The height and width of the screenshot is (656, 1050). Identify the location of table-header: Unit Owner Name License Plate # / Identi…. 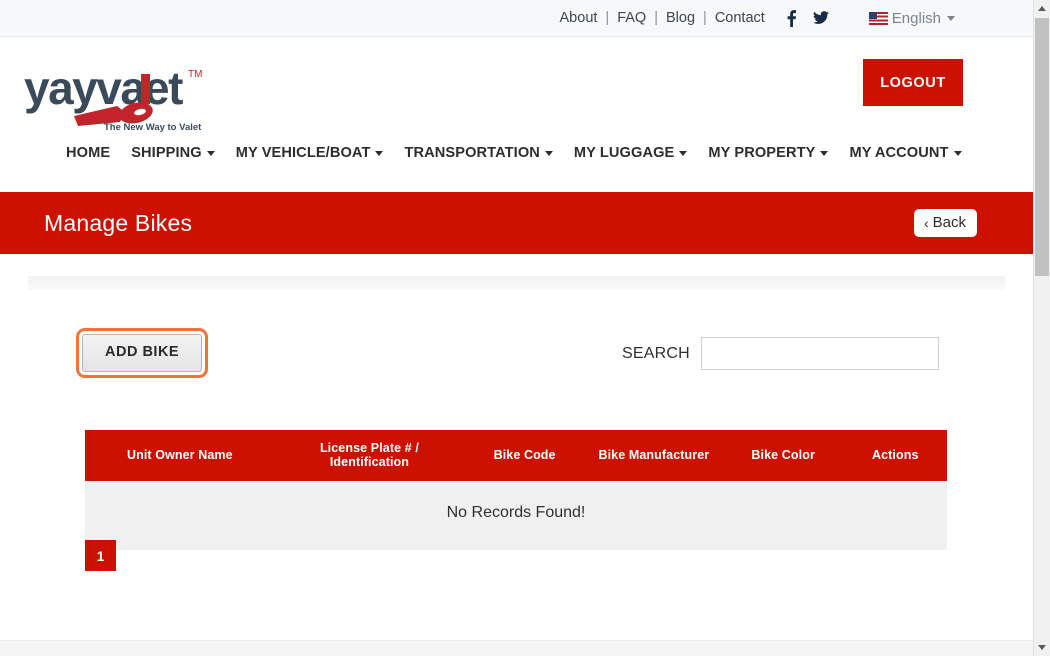
(516, 455).